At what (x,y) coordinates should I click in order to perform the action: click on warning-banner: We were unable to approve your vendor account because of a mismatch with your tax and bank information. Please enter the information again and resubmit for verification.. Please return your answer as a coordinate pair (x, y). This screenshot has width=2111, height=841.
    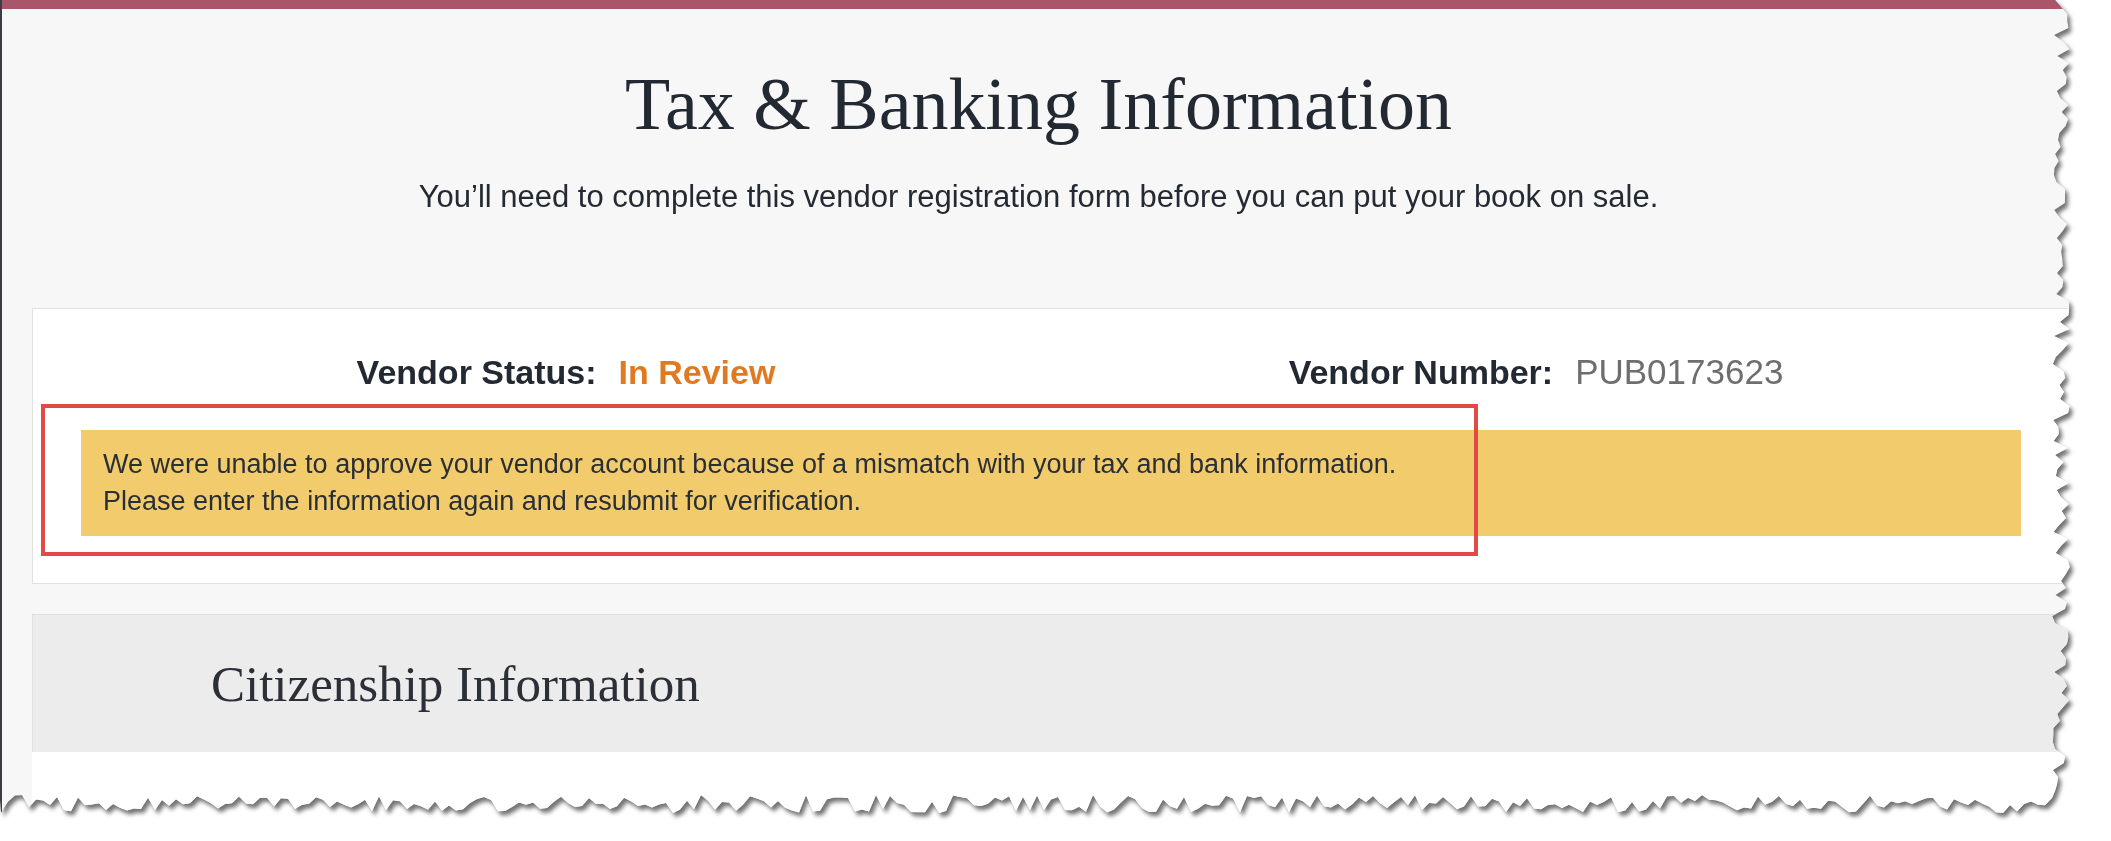
    Looking at the image, I should click on (1051, 483).